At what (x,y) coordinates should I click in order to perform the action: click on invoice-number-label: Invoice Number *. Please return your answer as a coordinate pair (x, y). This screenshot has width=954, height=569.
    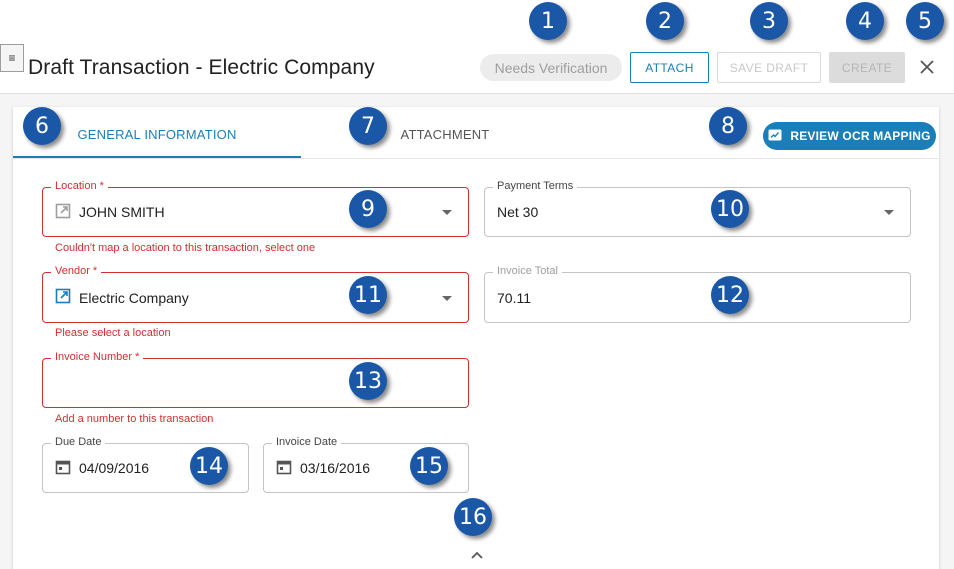
    Looking at the image, I should click on (97, 357).